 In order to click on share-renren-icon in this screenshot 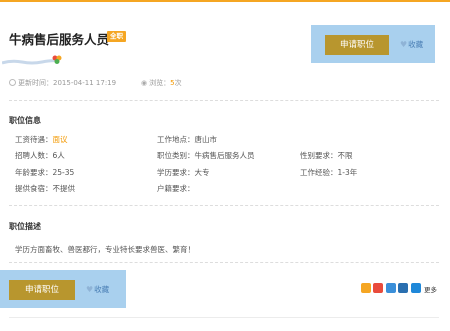, I will do `click(403, 288)`.